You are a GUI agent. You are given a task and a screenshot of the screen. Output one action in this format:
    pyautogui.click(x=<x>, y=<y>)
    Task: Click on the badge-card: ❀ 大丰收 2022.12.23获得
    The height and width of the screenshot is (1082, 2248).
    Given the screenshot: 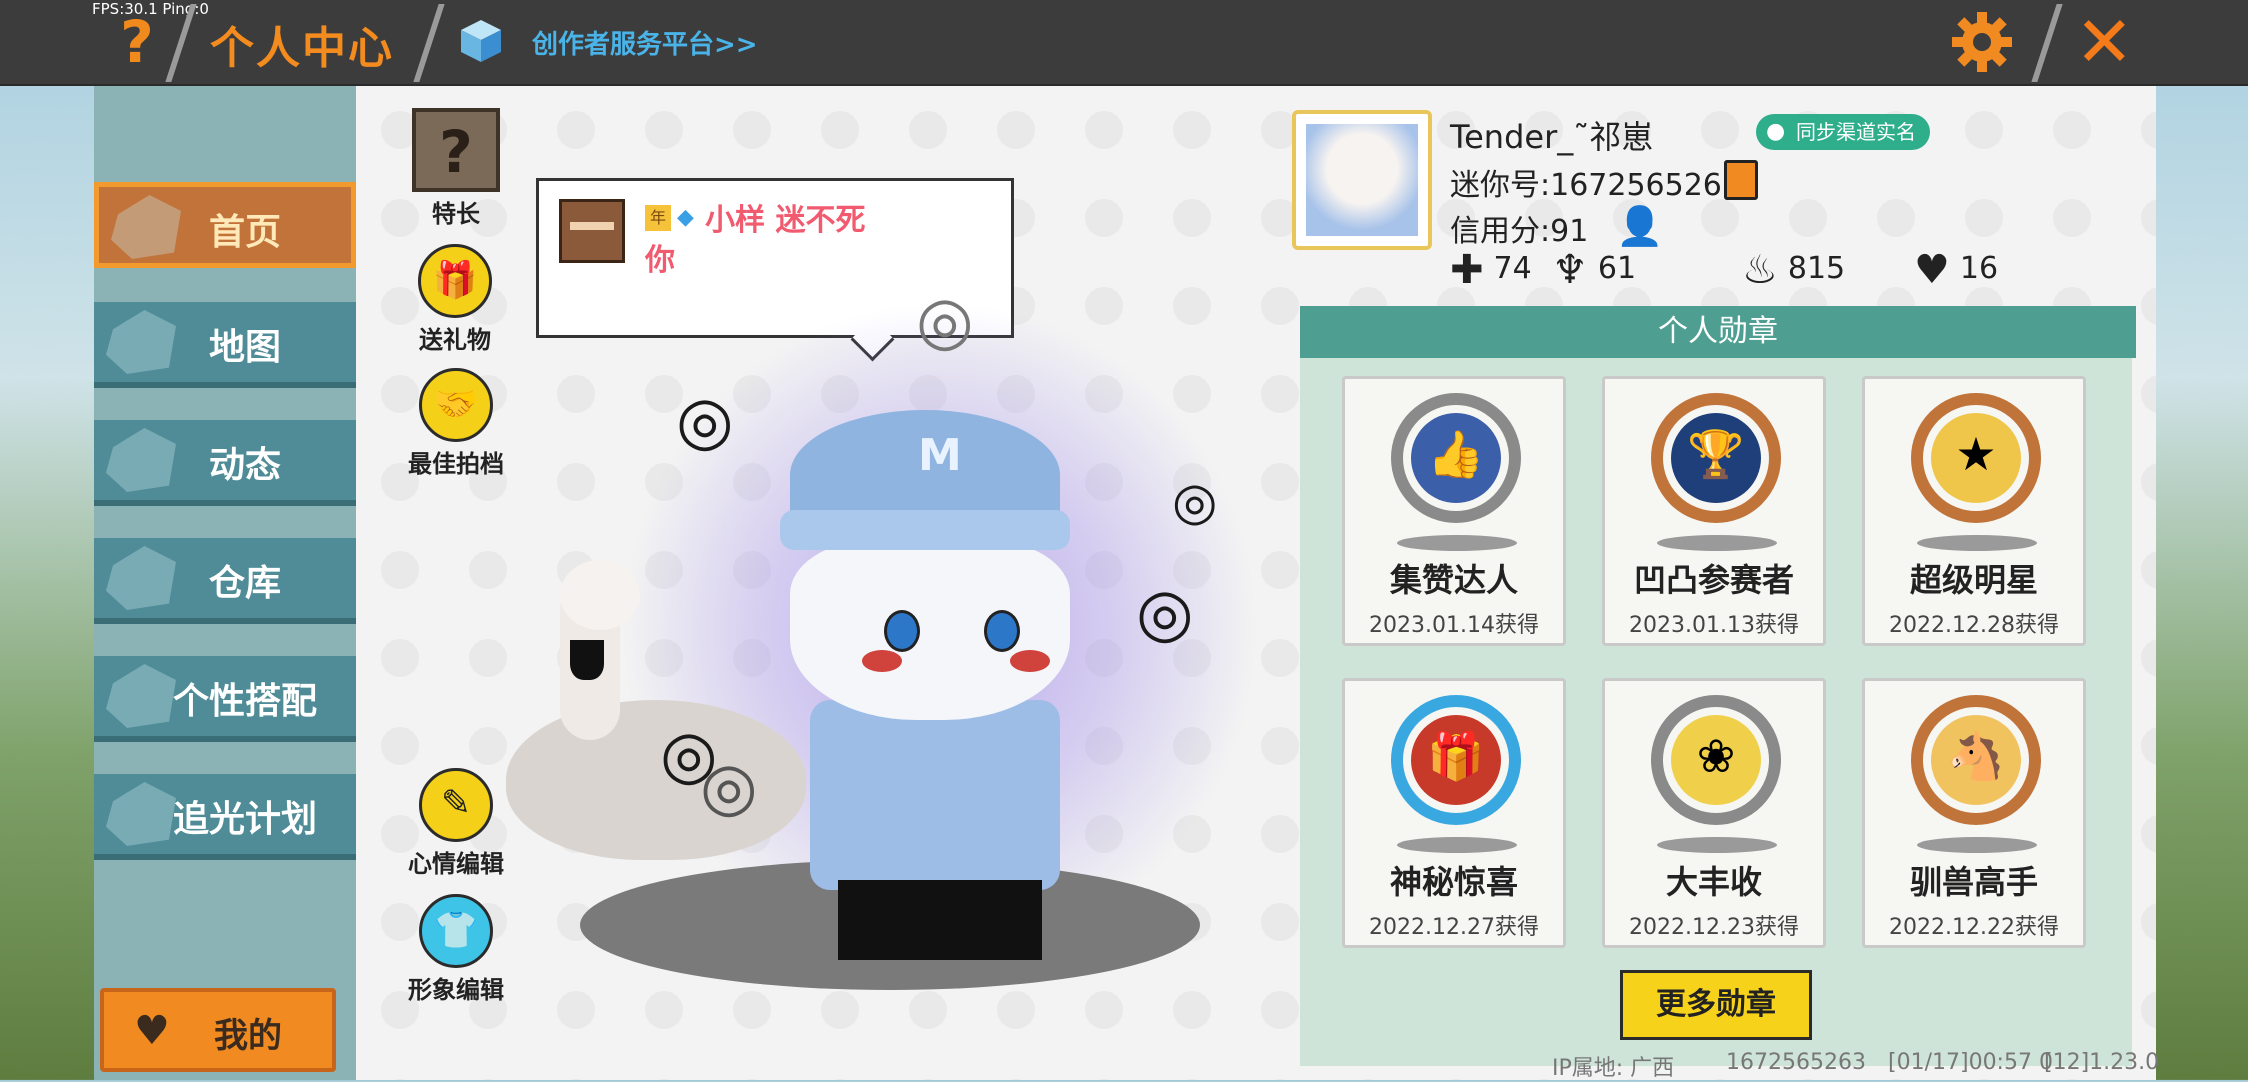 What is the action you would take?
    pyautogui.click(x=1714, y=813)
    